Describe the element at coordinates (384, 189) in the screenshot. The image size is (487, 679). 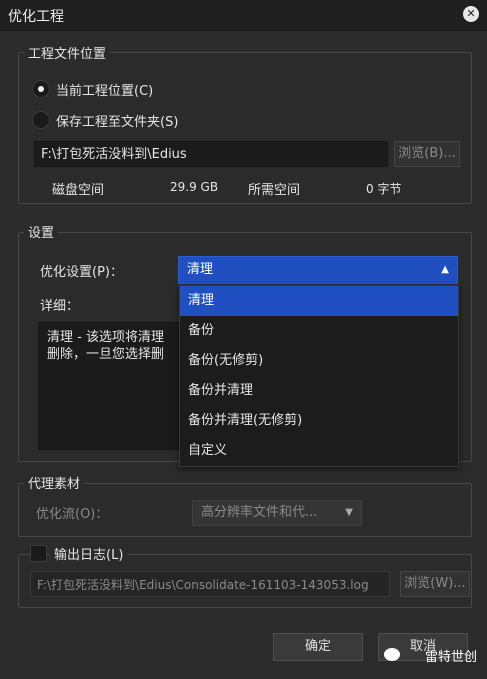
I see `required-space-value: 0 字节` at that location.